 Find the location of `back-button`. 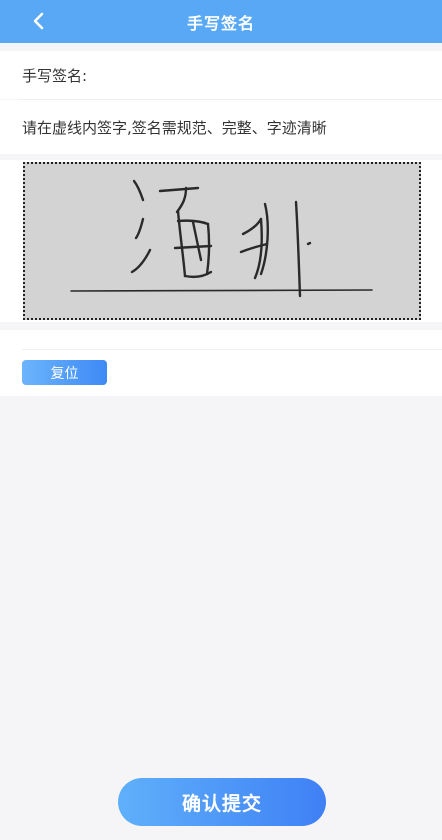

back-button is located at coordinates (38, 21).